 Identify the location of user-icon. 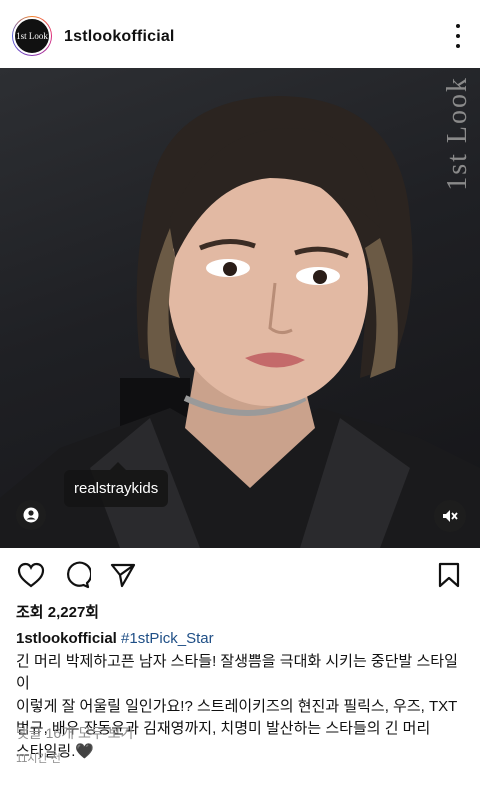
(31, 515).